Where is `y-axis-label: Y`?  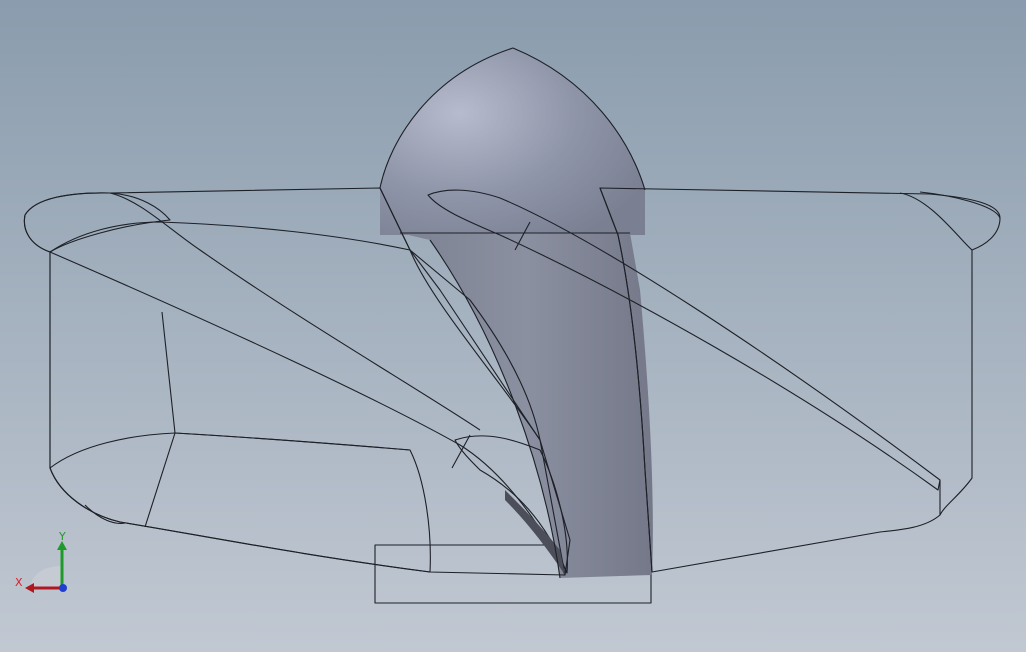
y-axis-label: Y is located at coordinates (62, 536).